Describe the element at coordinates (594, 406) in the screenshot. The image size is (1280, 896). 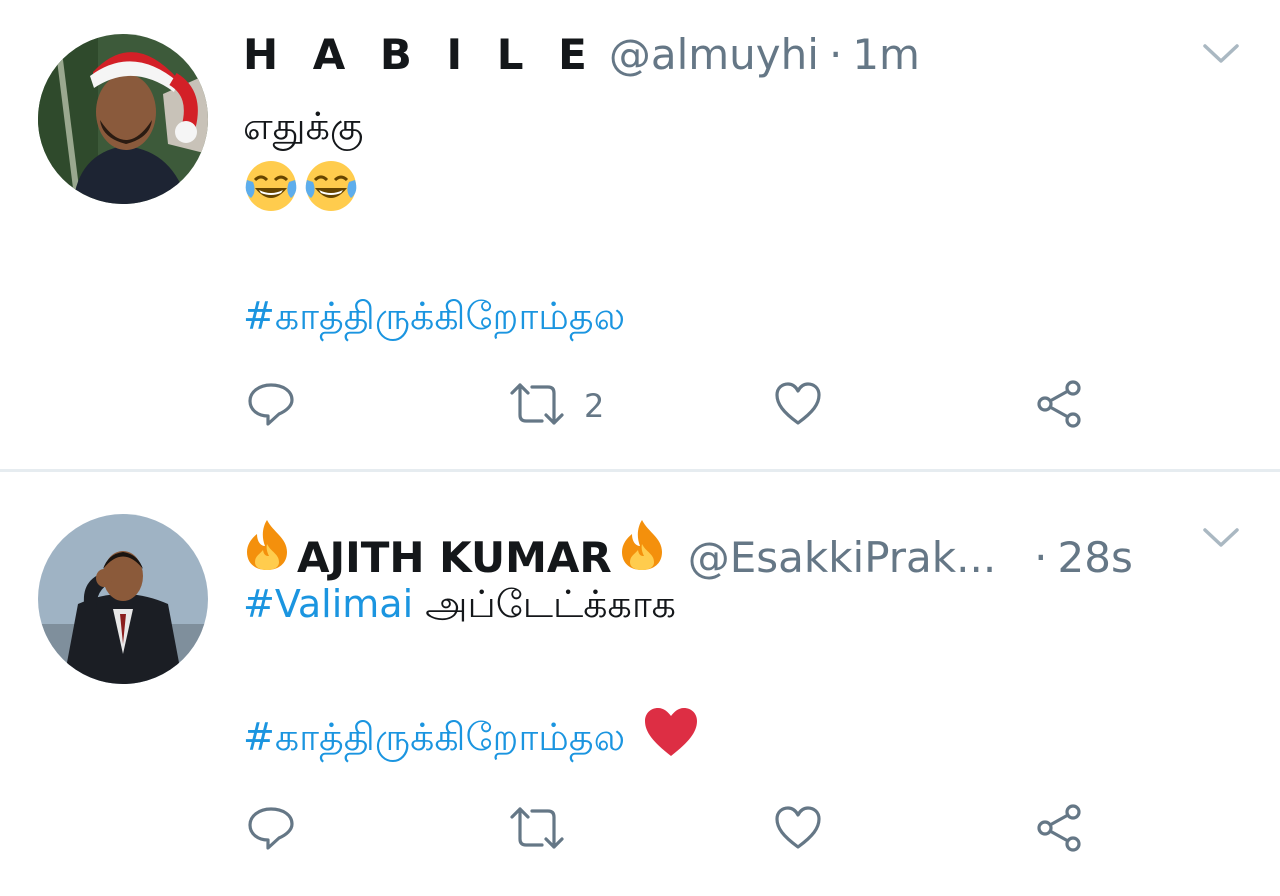
I see `retweet-count: 2` at that location.